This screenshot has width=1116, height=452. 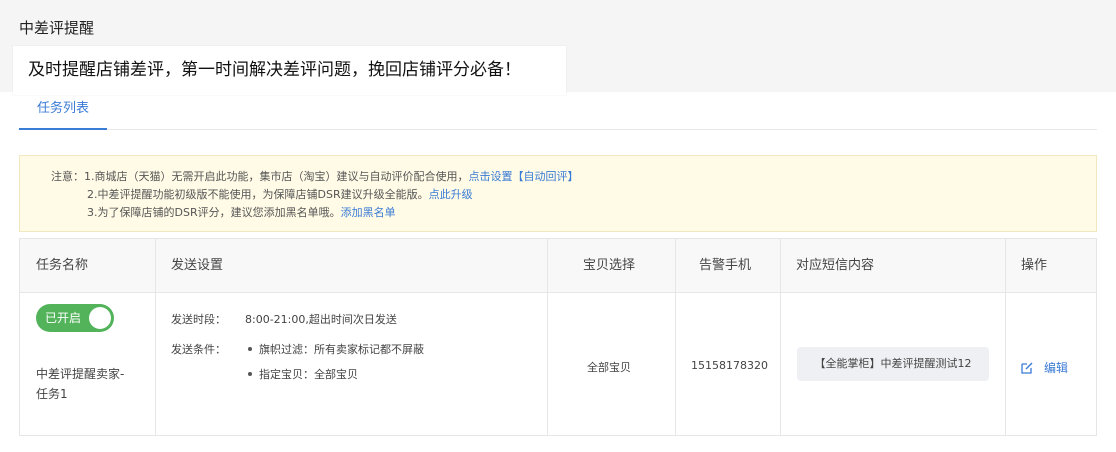 I want to click on notice-line-3: 3.为了保障店铺的DSR评分，建议您添加黑名单哦。添加黑名单, so click(x=241, y=213).